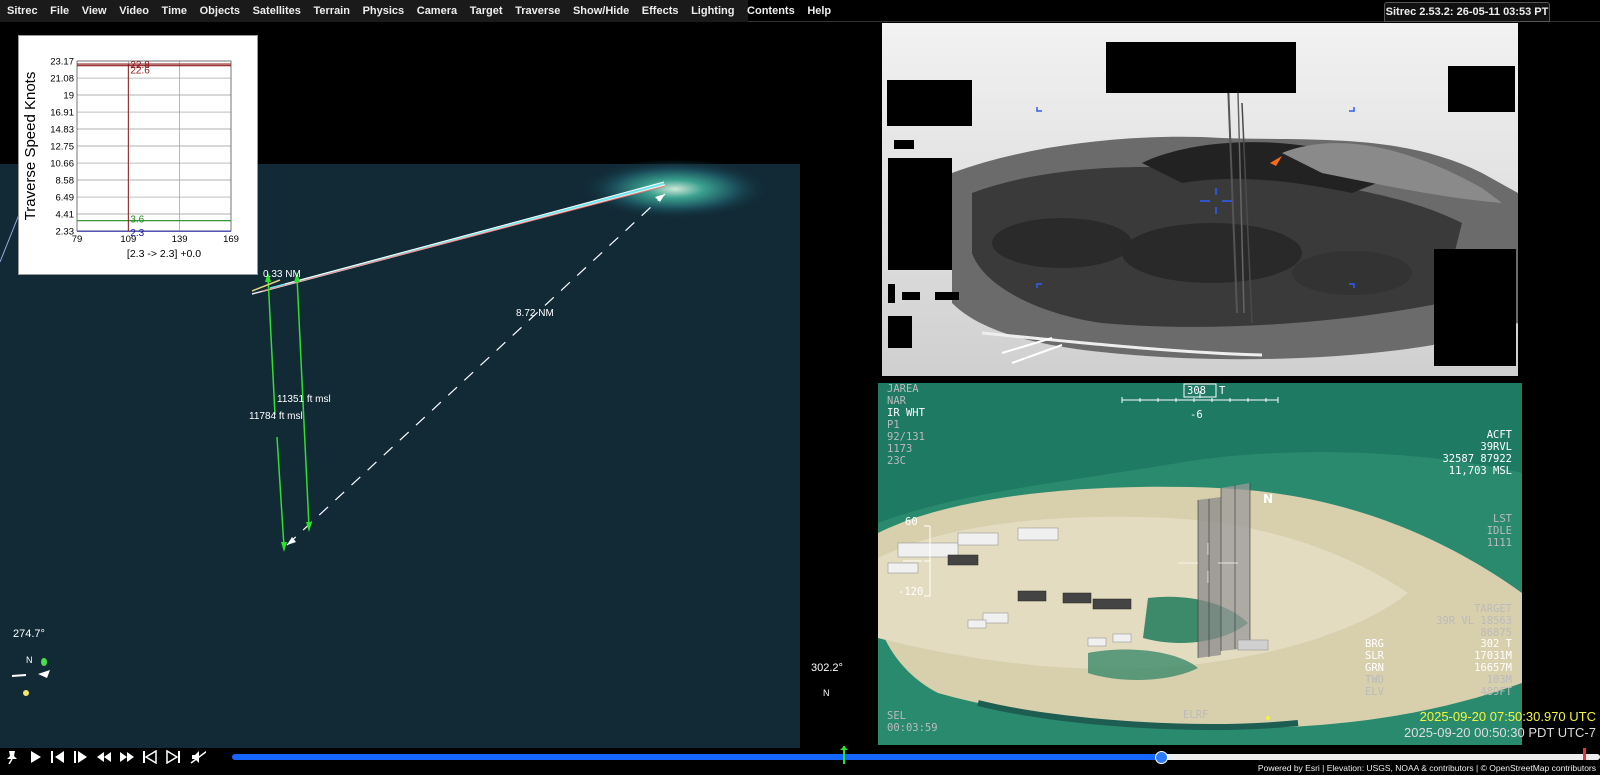  I want to click on hud-meas-label-3: TWD, so click(1374, 680).